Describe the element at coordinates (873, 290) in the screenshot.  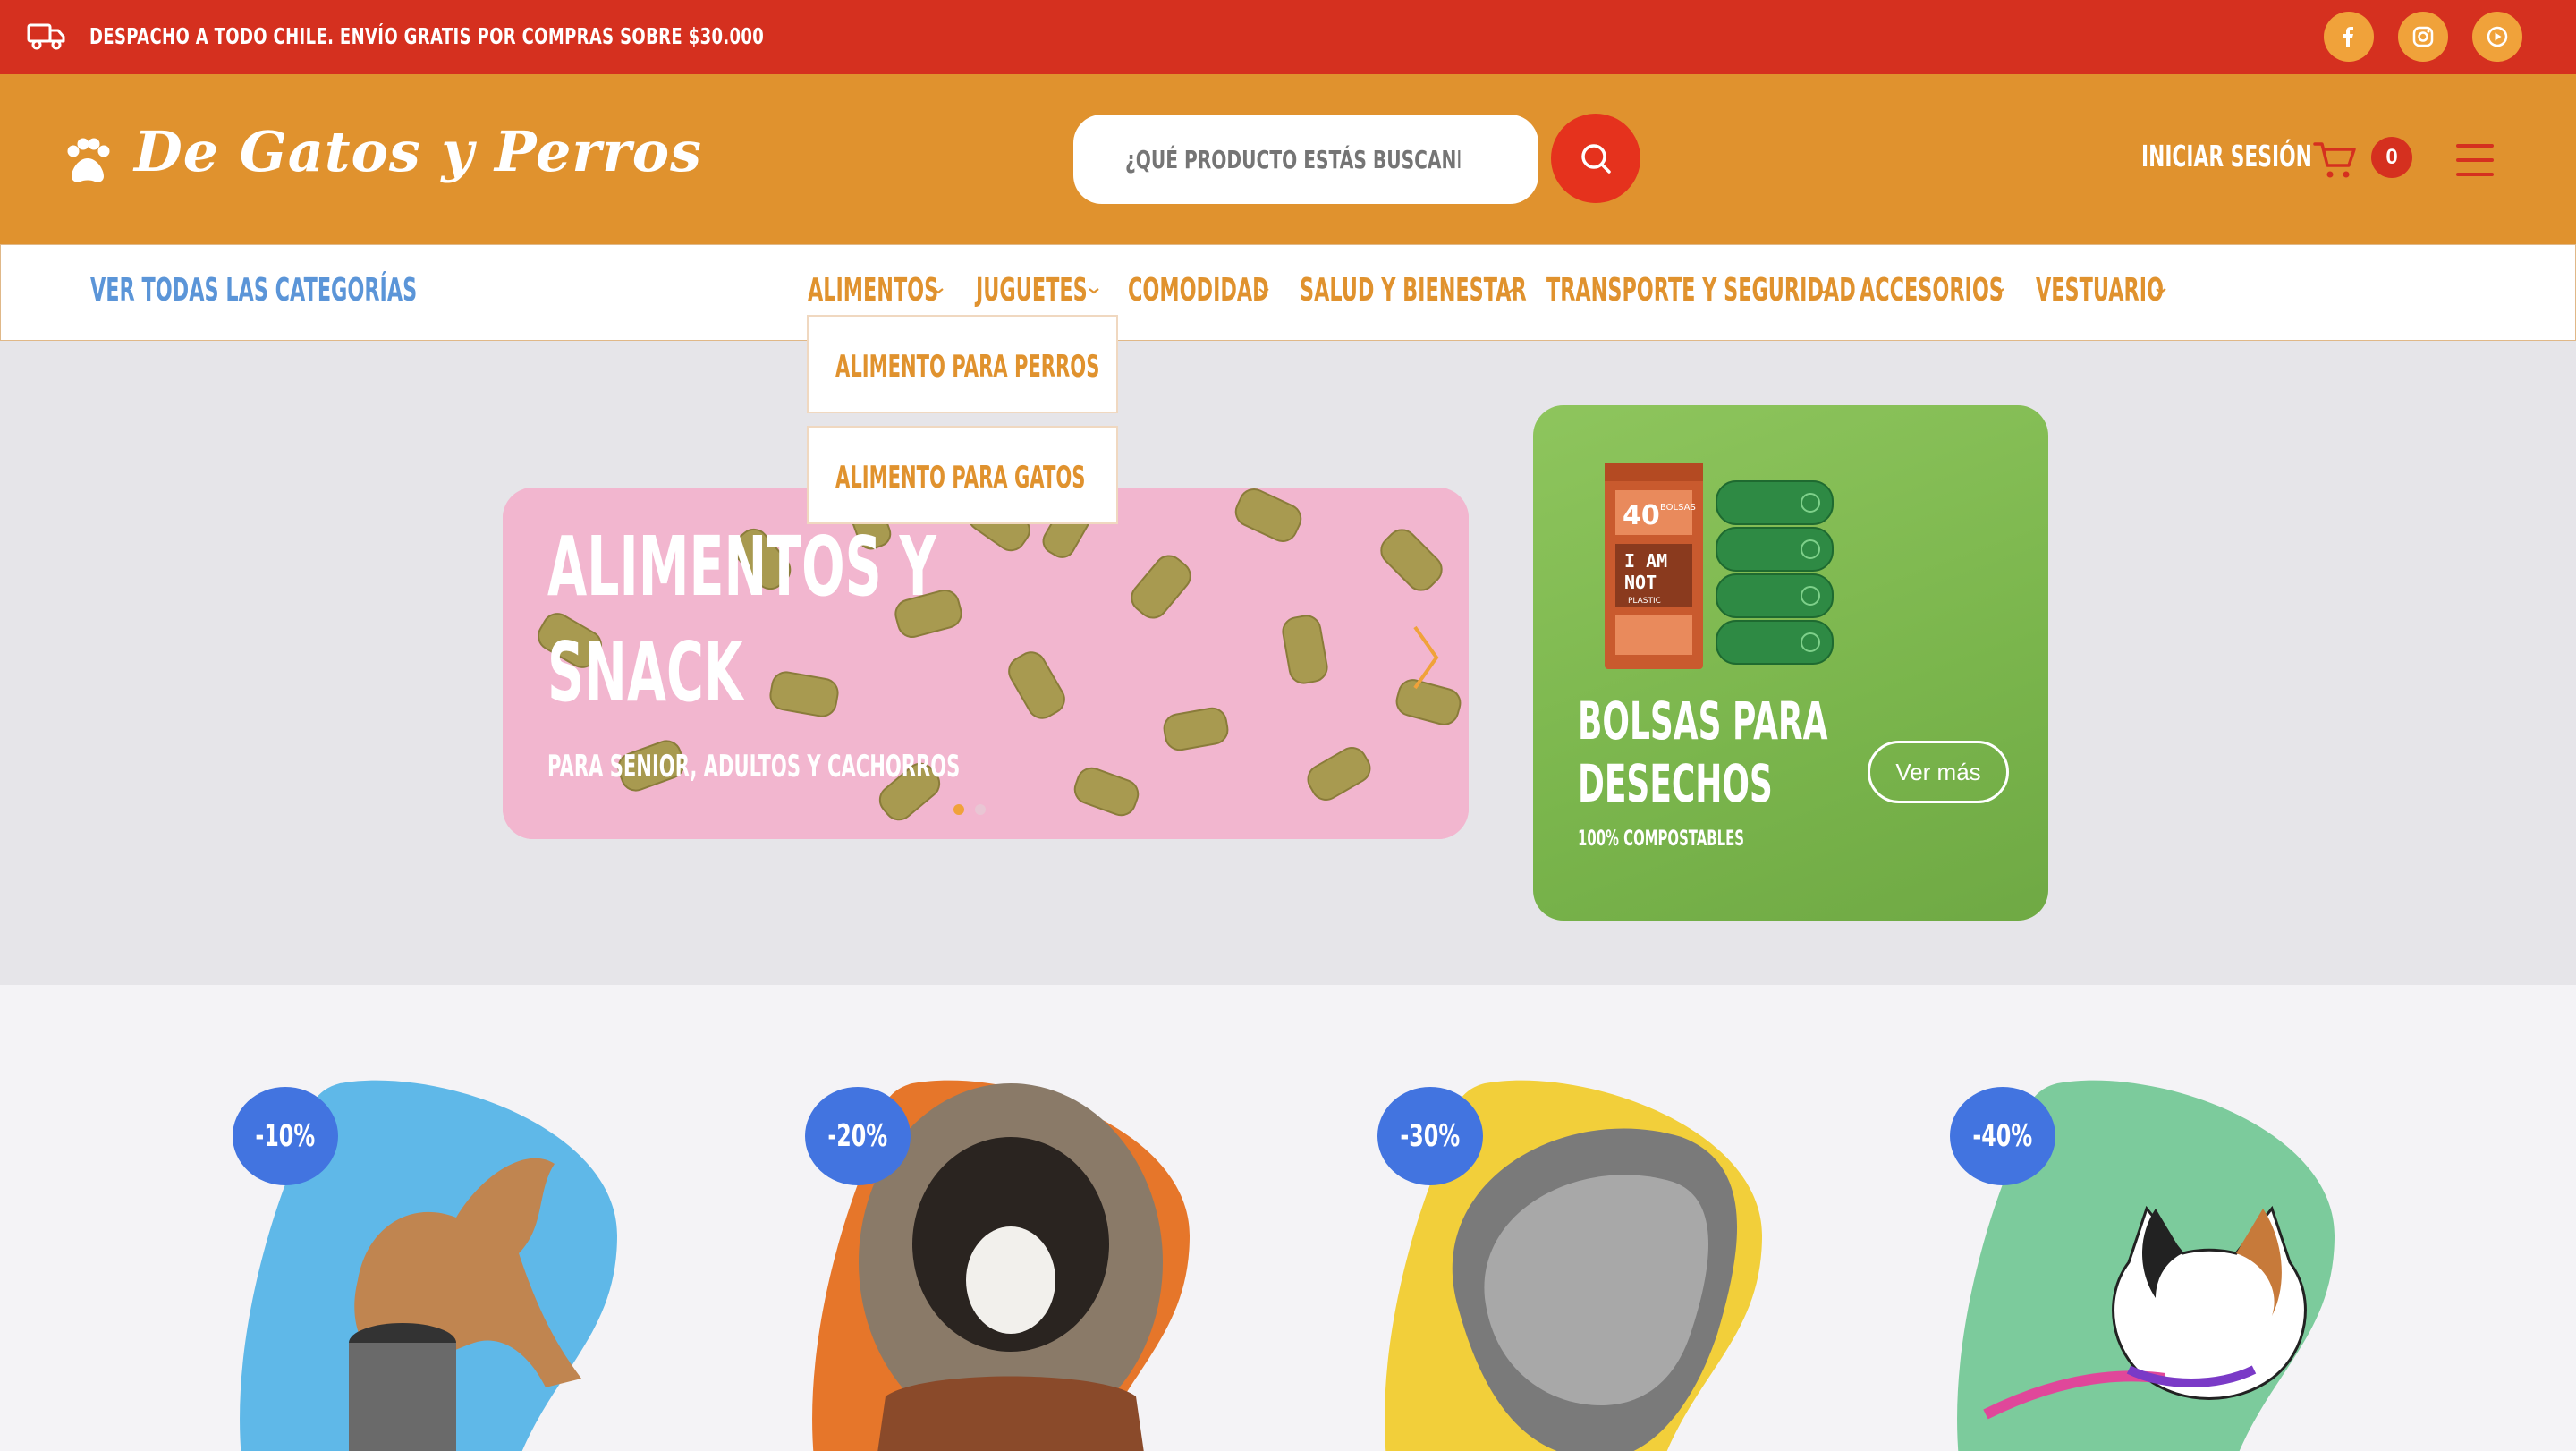
I see `nav-item-label: ALIMENTOS` at that location.